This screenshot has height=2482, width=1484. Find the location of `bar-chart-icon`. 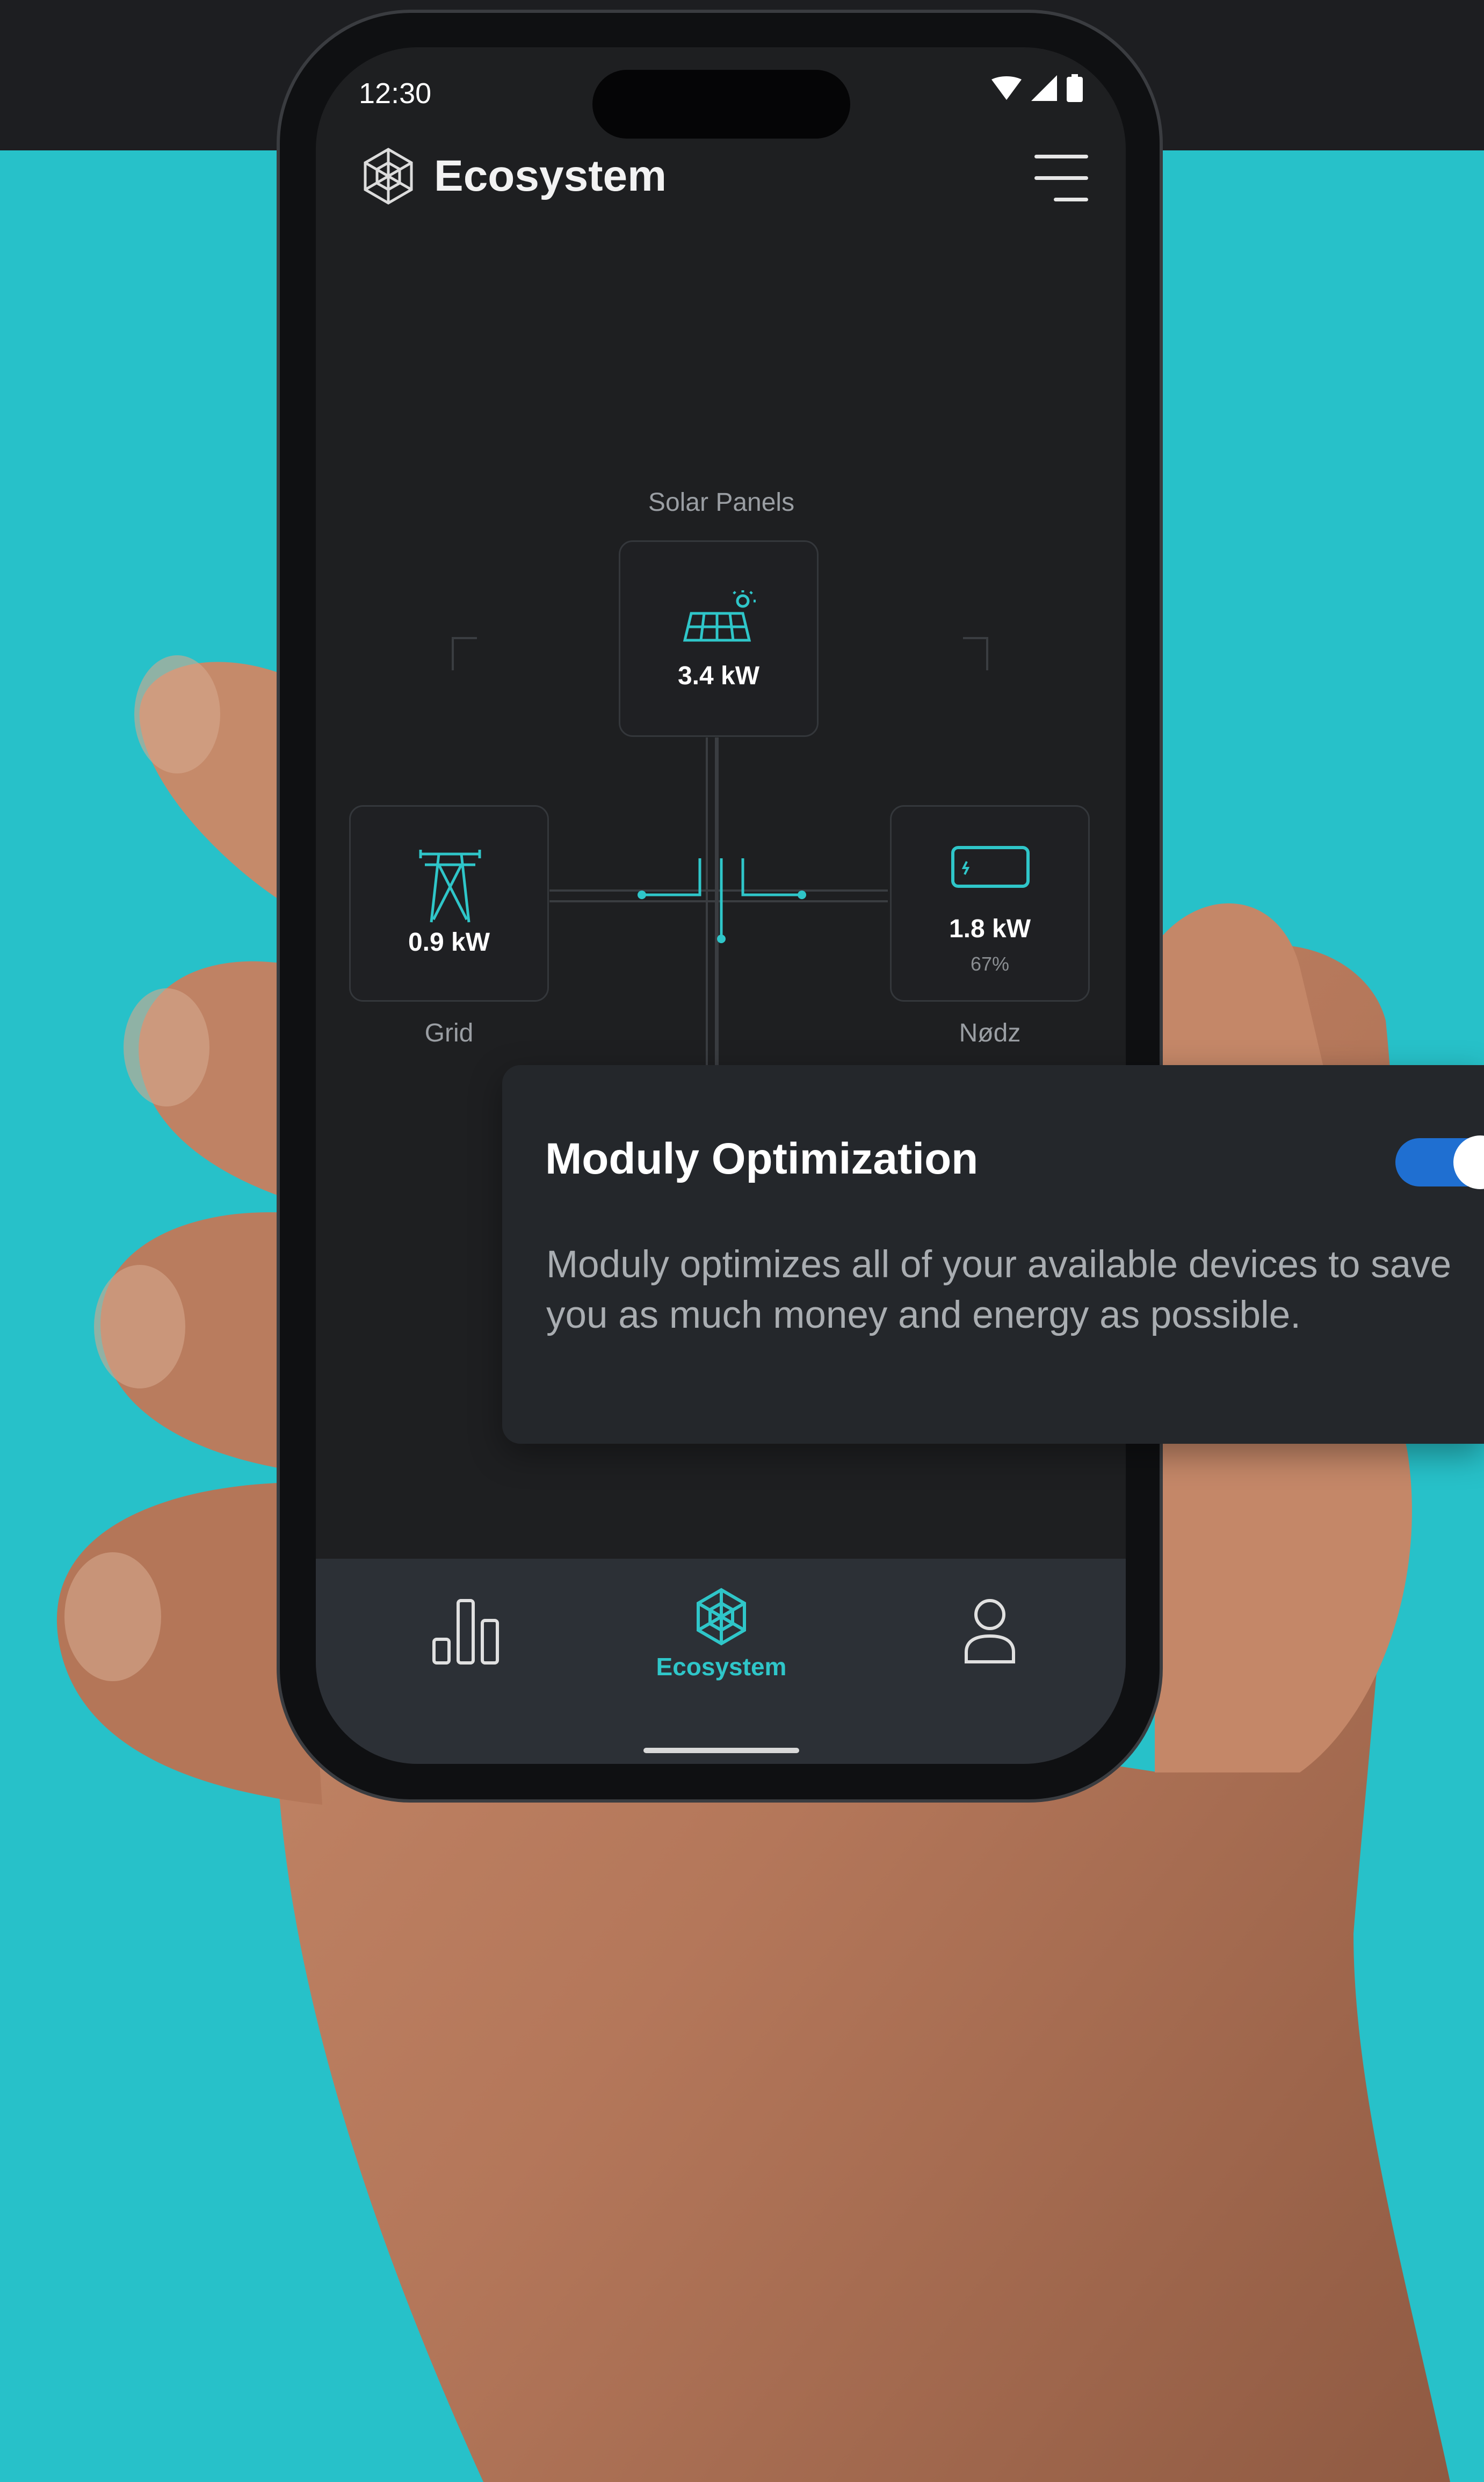

bar-chart-icon is located at coordinates (465, 1632).